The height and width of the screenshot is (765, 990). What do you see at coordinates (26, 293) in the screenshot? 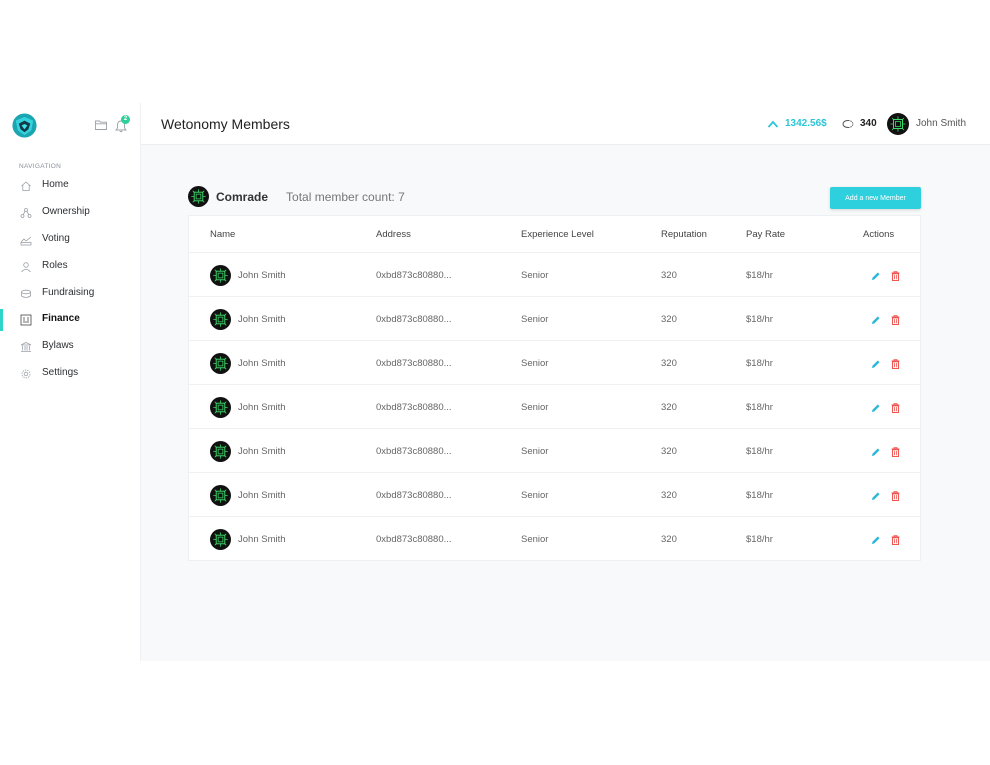
I see `fundraising-icon` at bounding box center [26, 293].